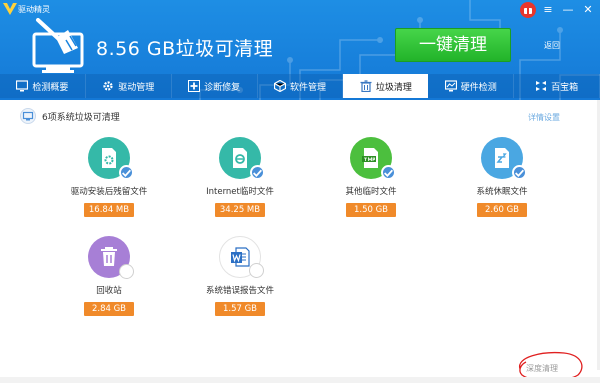 The width and height of the screenshot is (600, 383). Describe the element at coordinates (541, 86) in the screenshot. I see `box-icon` at that location.